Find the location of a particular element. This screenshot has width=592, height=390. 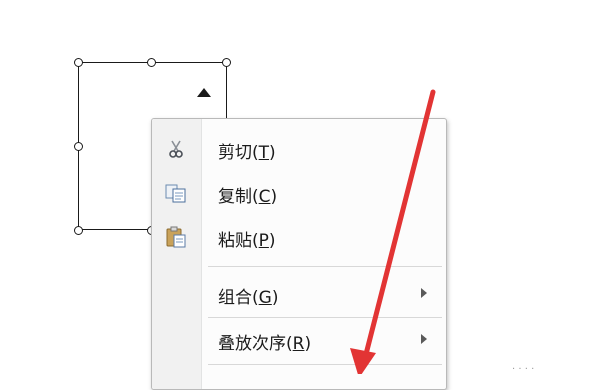

watermark: · · · · is located at coordinates (523, 369).